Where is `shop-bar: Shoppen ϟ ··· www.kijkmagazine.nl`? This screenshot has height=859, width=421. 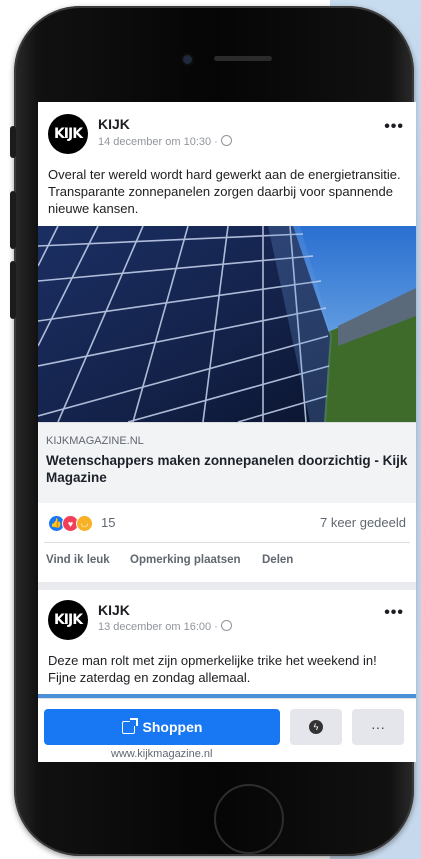 shop-bar: Shoppen ϟ ··· www.kijkmagazine.nl is located at coordinates (227, 730).